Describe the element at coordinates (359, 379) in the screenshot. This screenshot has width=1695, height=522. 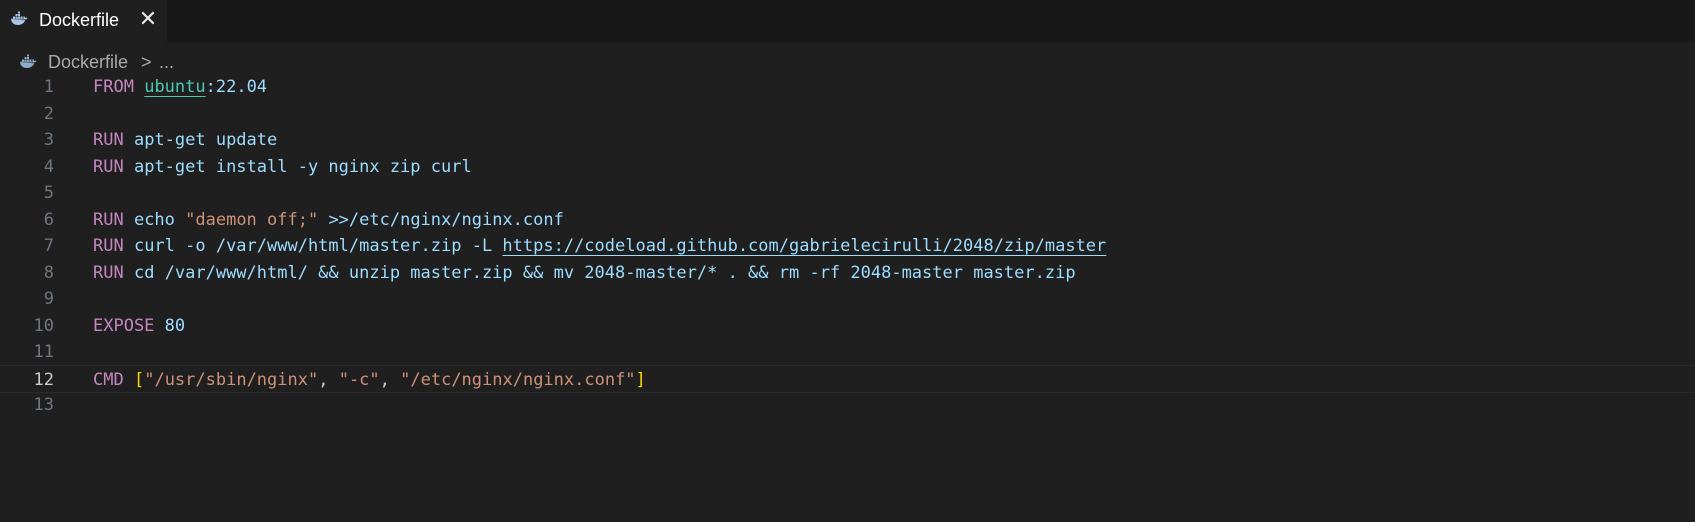
I see `code-token: "-c"` at that location.